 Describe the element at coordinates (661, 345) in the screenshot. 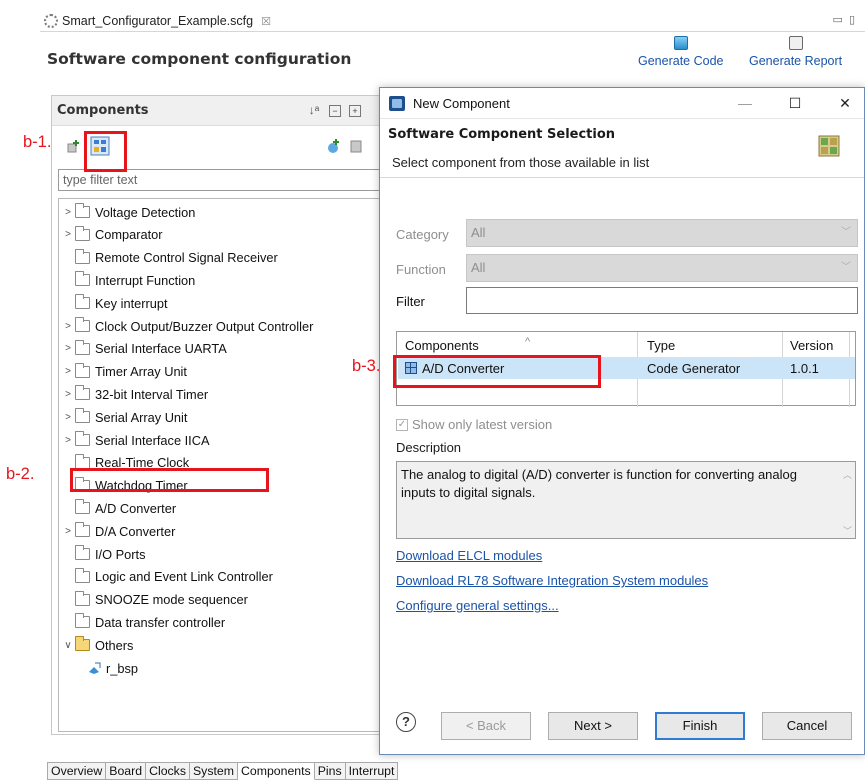

I see `column-header-type: Type` at that location.